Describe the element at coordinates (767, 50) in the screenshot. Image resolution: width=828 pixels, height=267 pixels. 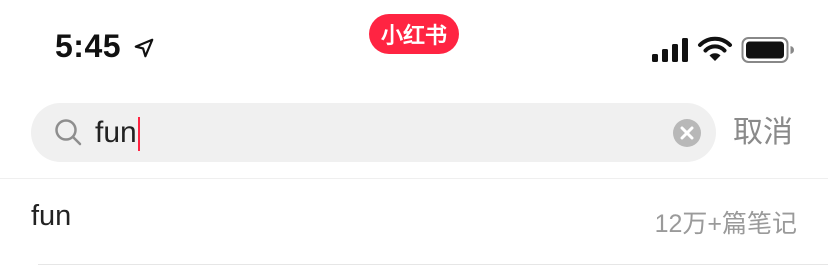
I see `battery-icon` at that location.